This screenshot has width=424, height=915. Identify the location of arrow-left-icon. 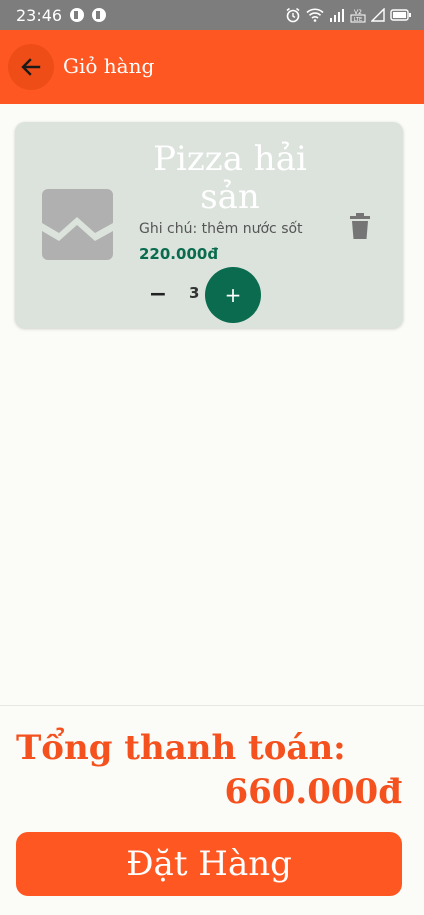
(31, 67).